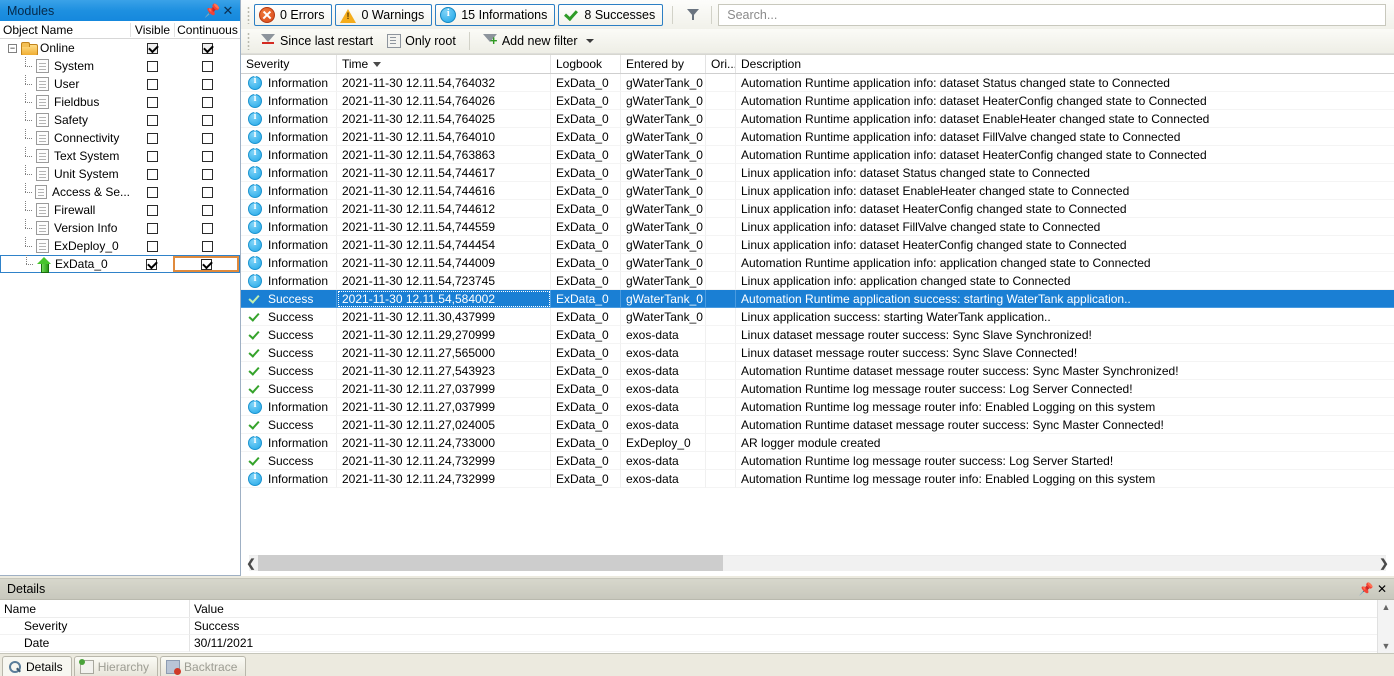 This screenshot has width=1394, height=676. Describe the element at coordinates (421, 41) in the screenshot. I see `only-root-button: Only root` at that location.